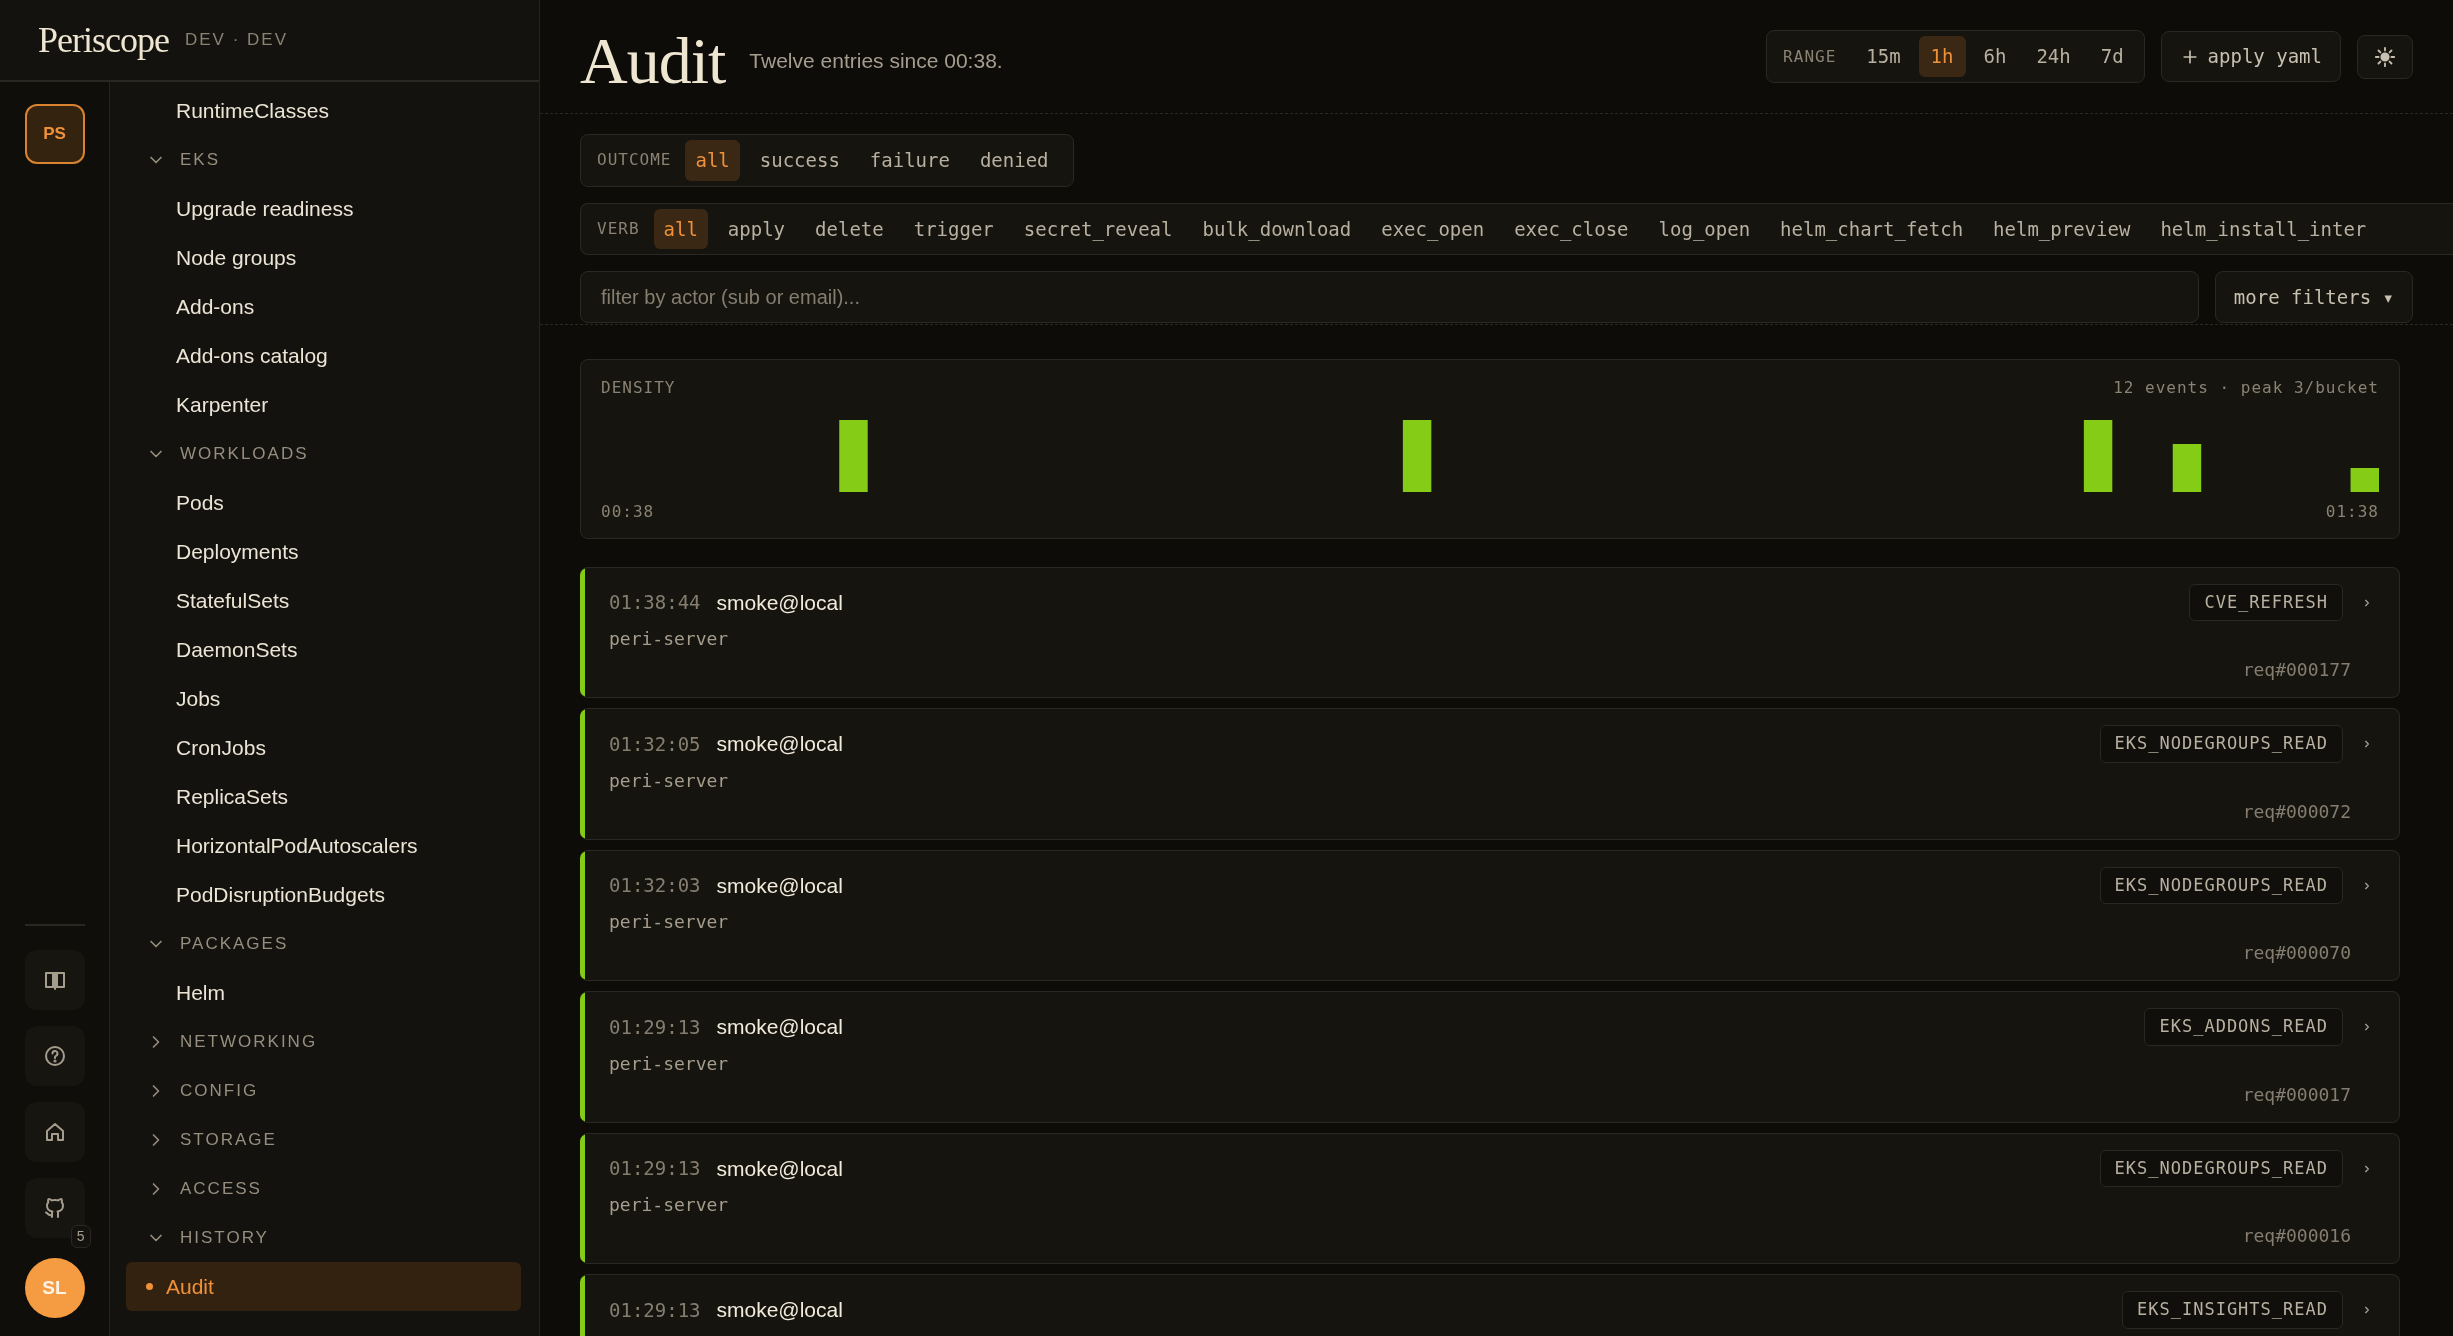 Image resolution: width=2453 pixels, height=1336 pixels. Describe the element at coordinates (2053, 56) in the screenshot. I see `range-option: 24h` at that location.